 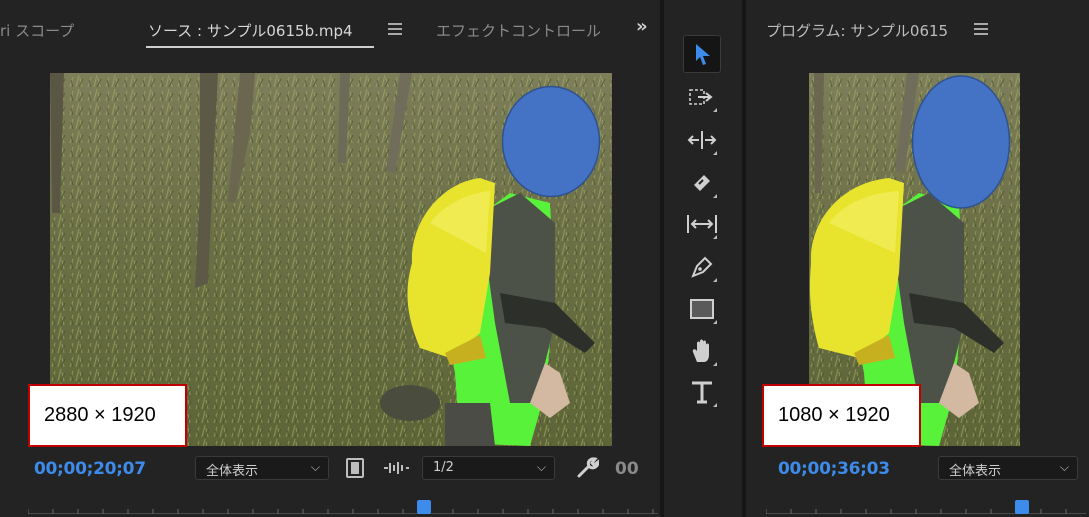 I want to click on selection-tool-button, so click(x=702, y=54).